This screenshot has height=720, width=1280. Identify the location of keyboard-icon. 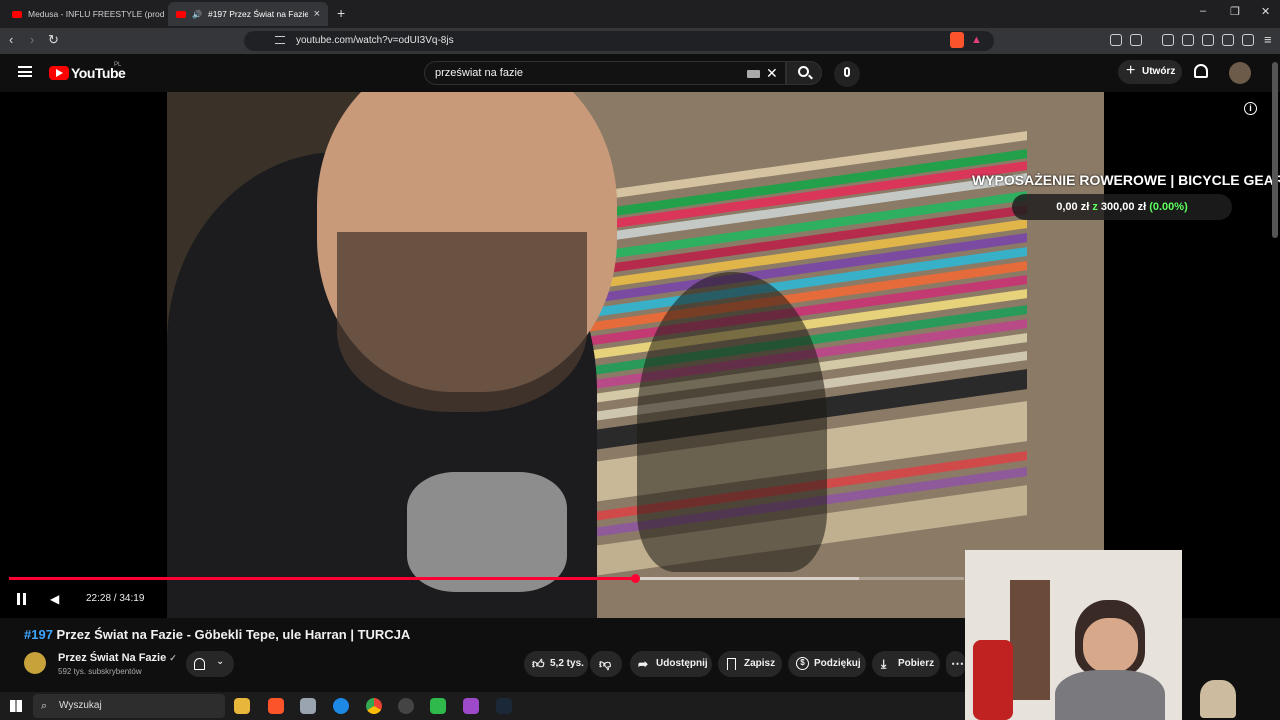
(753, 74).